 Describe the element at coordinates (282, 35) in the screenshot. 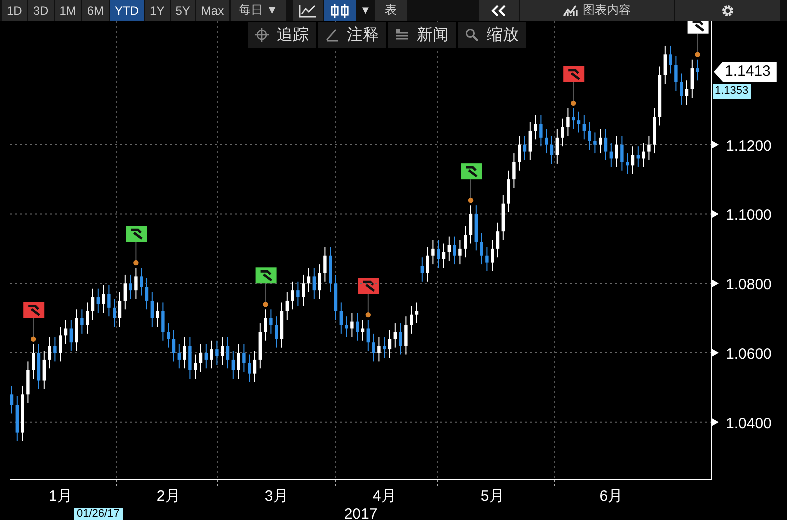

I see `tool-button: 追踪` at that location.